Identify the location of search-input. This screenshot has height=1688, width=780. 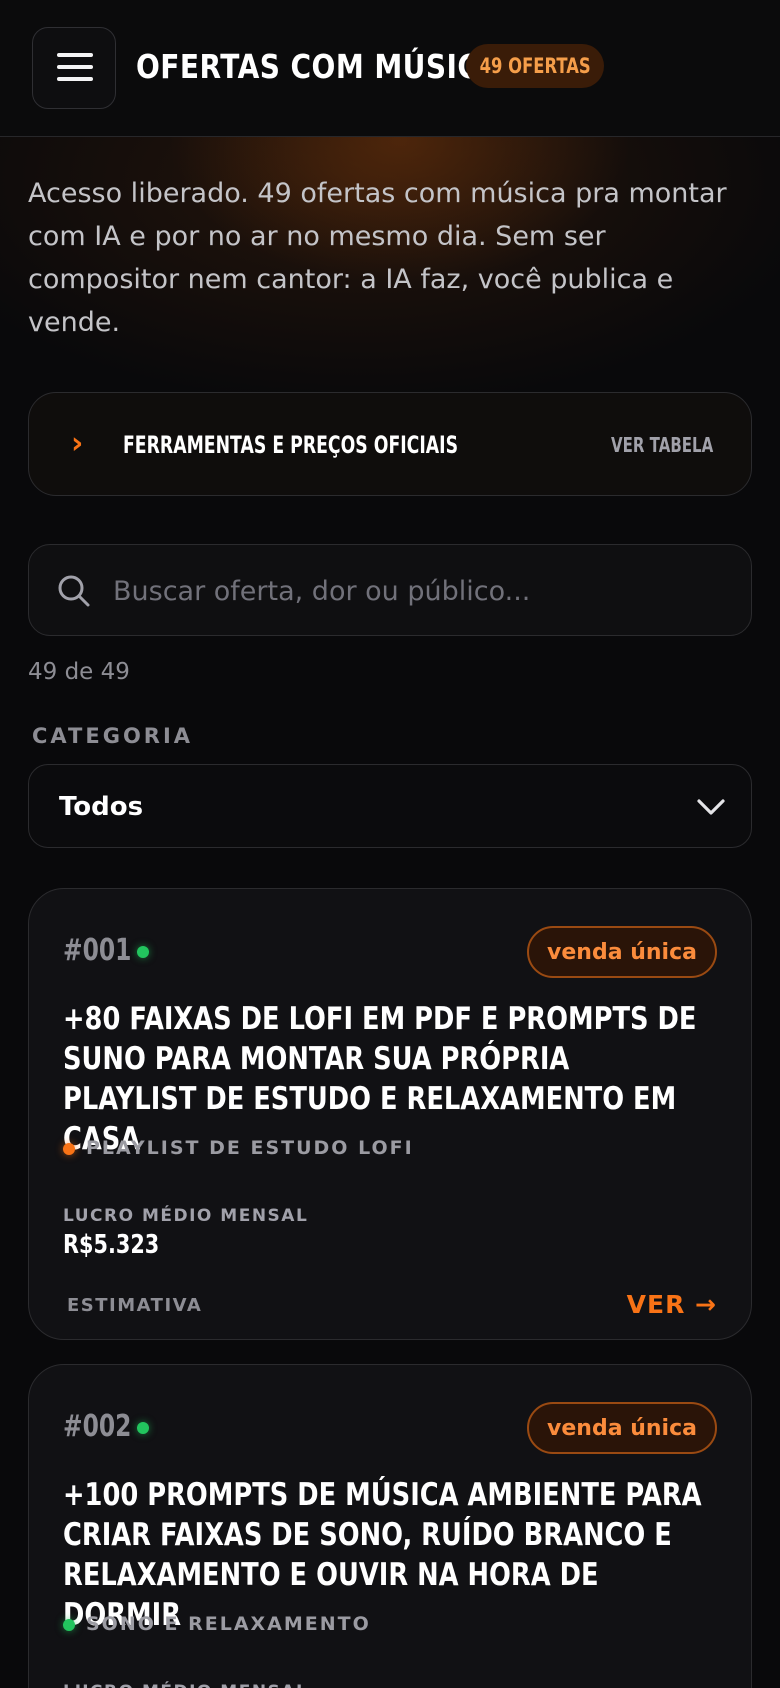
(413, 591).